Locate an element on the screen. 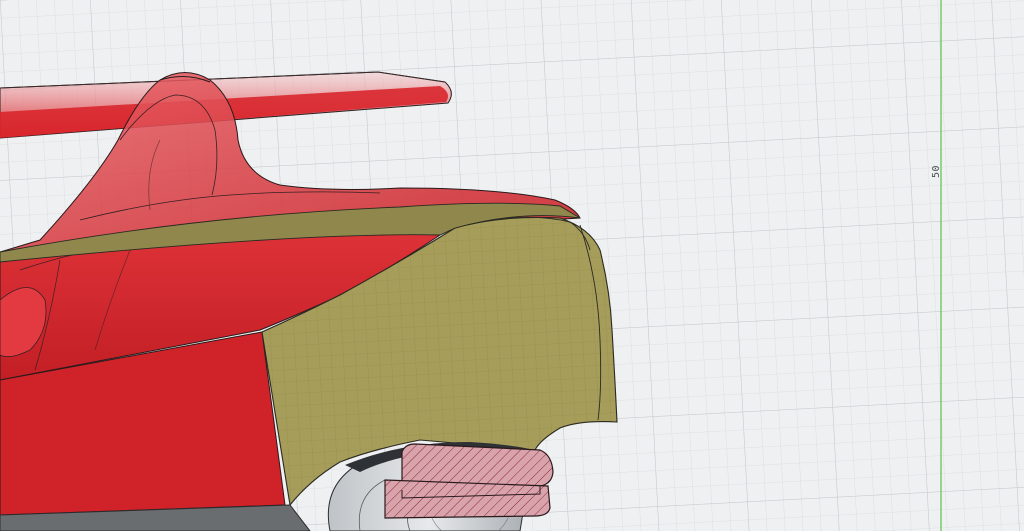 This screenshot has height=531, width=1024. axis-value-label: 50 is located at coordinates (936, 171).